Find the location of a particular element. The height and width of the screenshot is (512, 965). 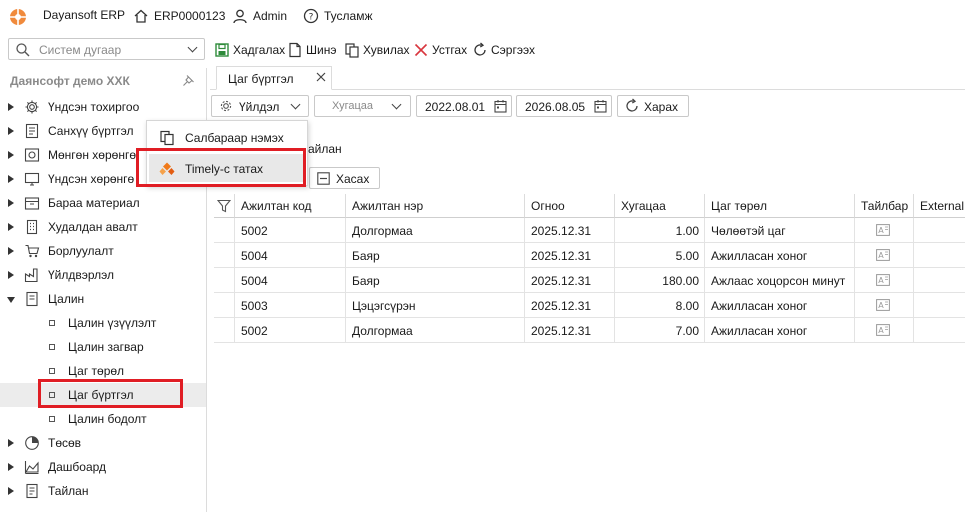

help-link: ? Тусламж is located at coordinates (337, 16).